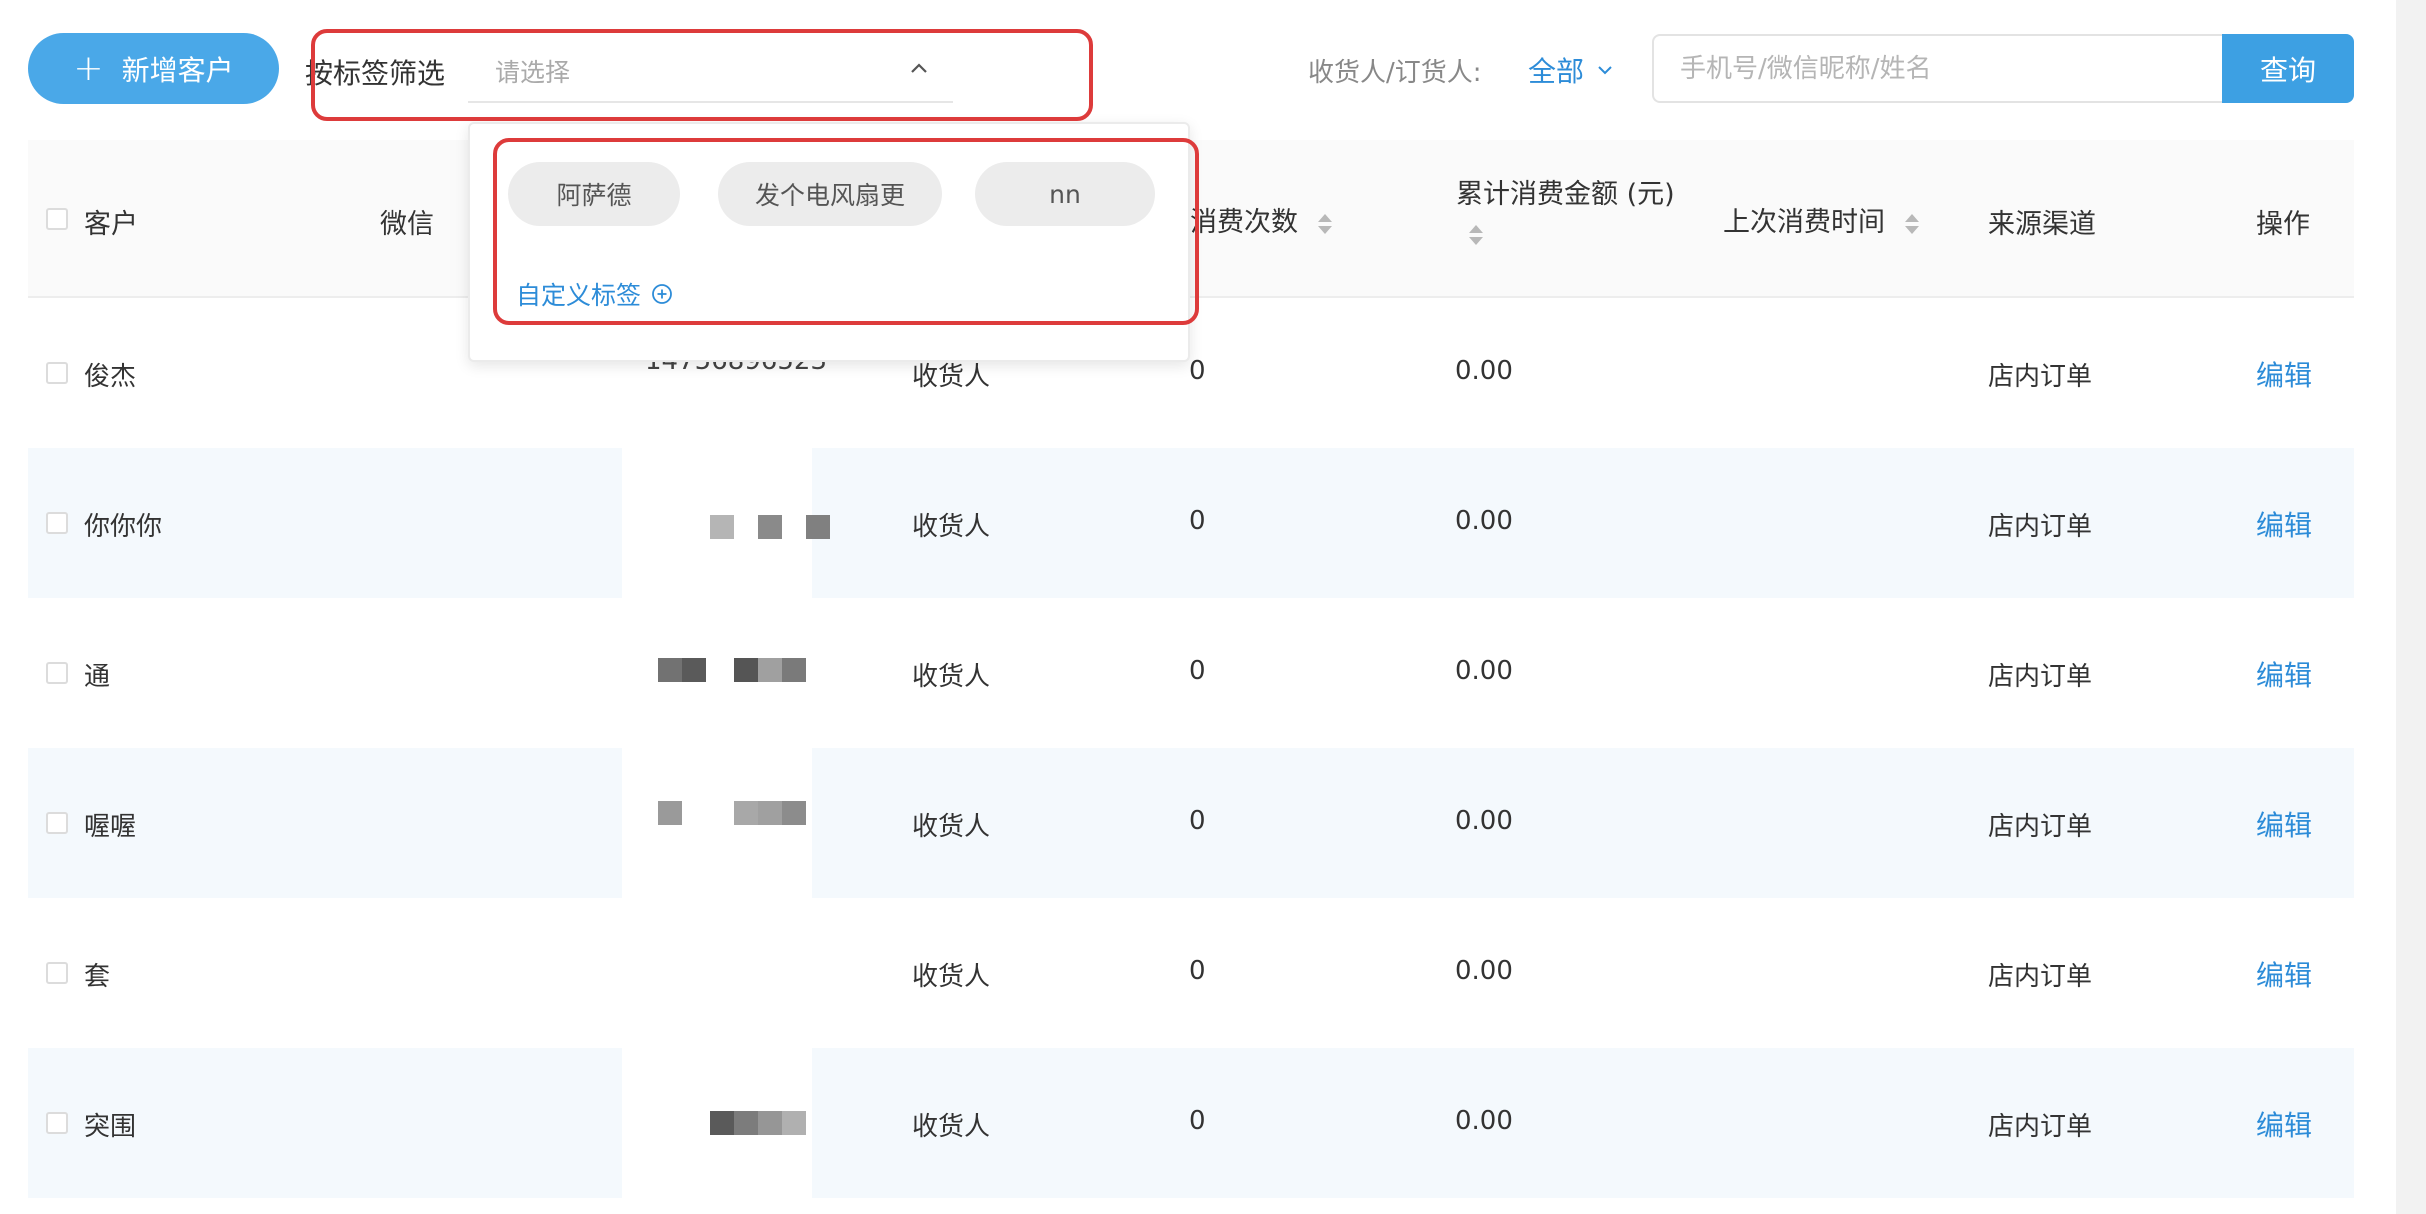  I want to click on query-button: 查询, so click(2288, 68).